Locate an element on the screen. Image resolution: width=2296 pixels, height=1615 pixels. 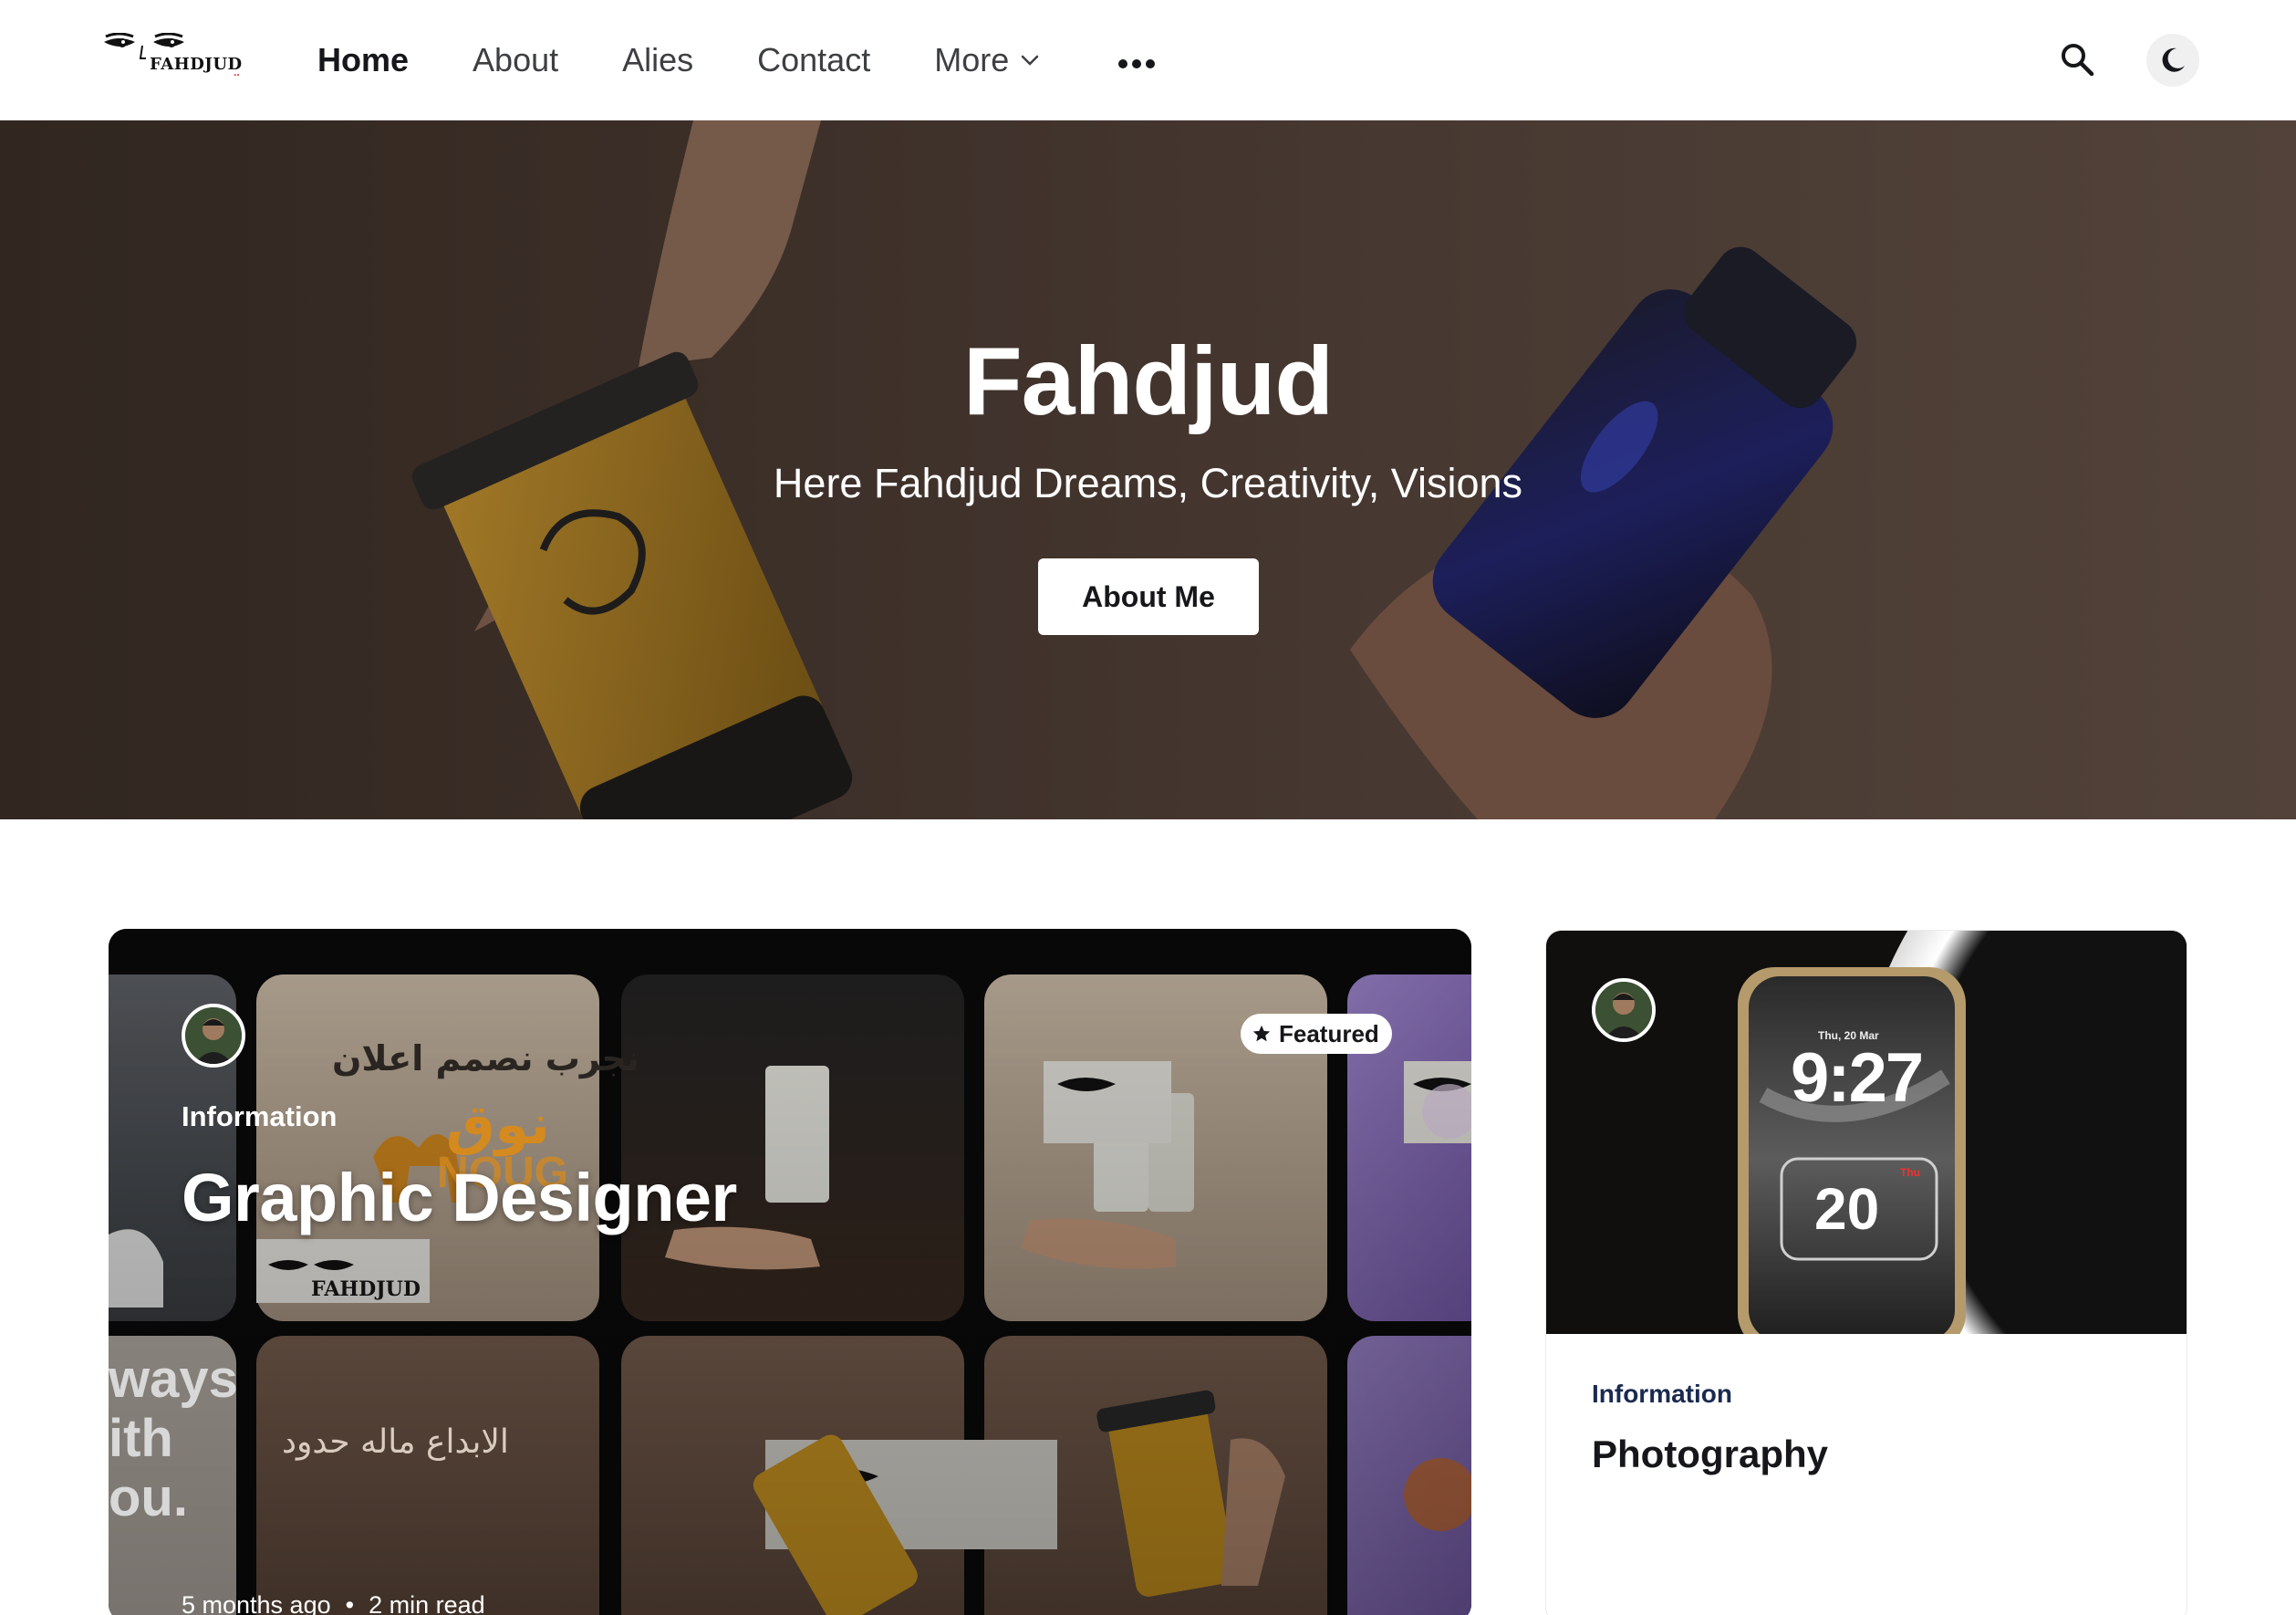
artwork-arabic-top: نجرب نصمم اعلان is located at coordinates (486, 1058).